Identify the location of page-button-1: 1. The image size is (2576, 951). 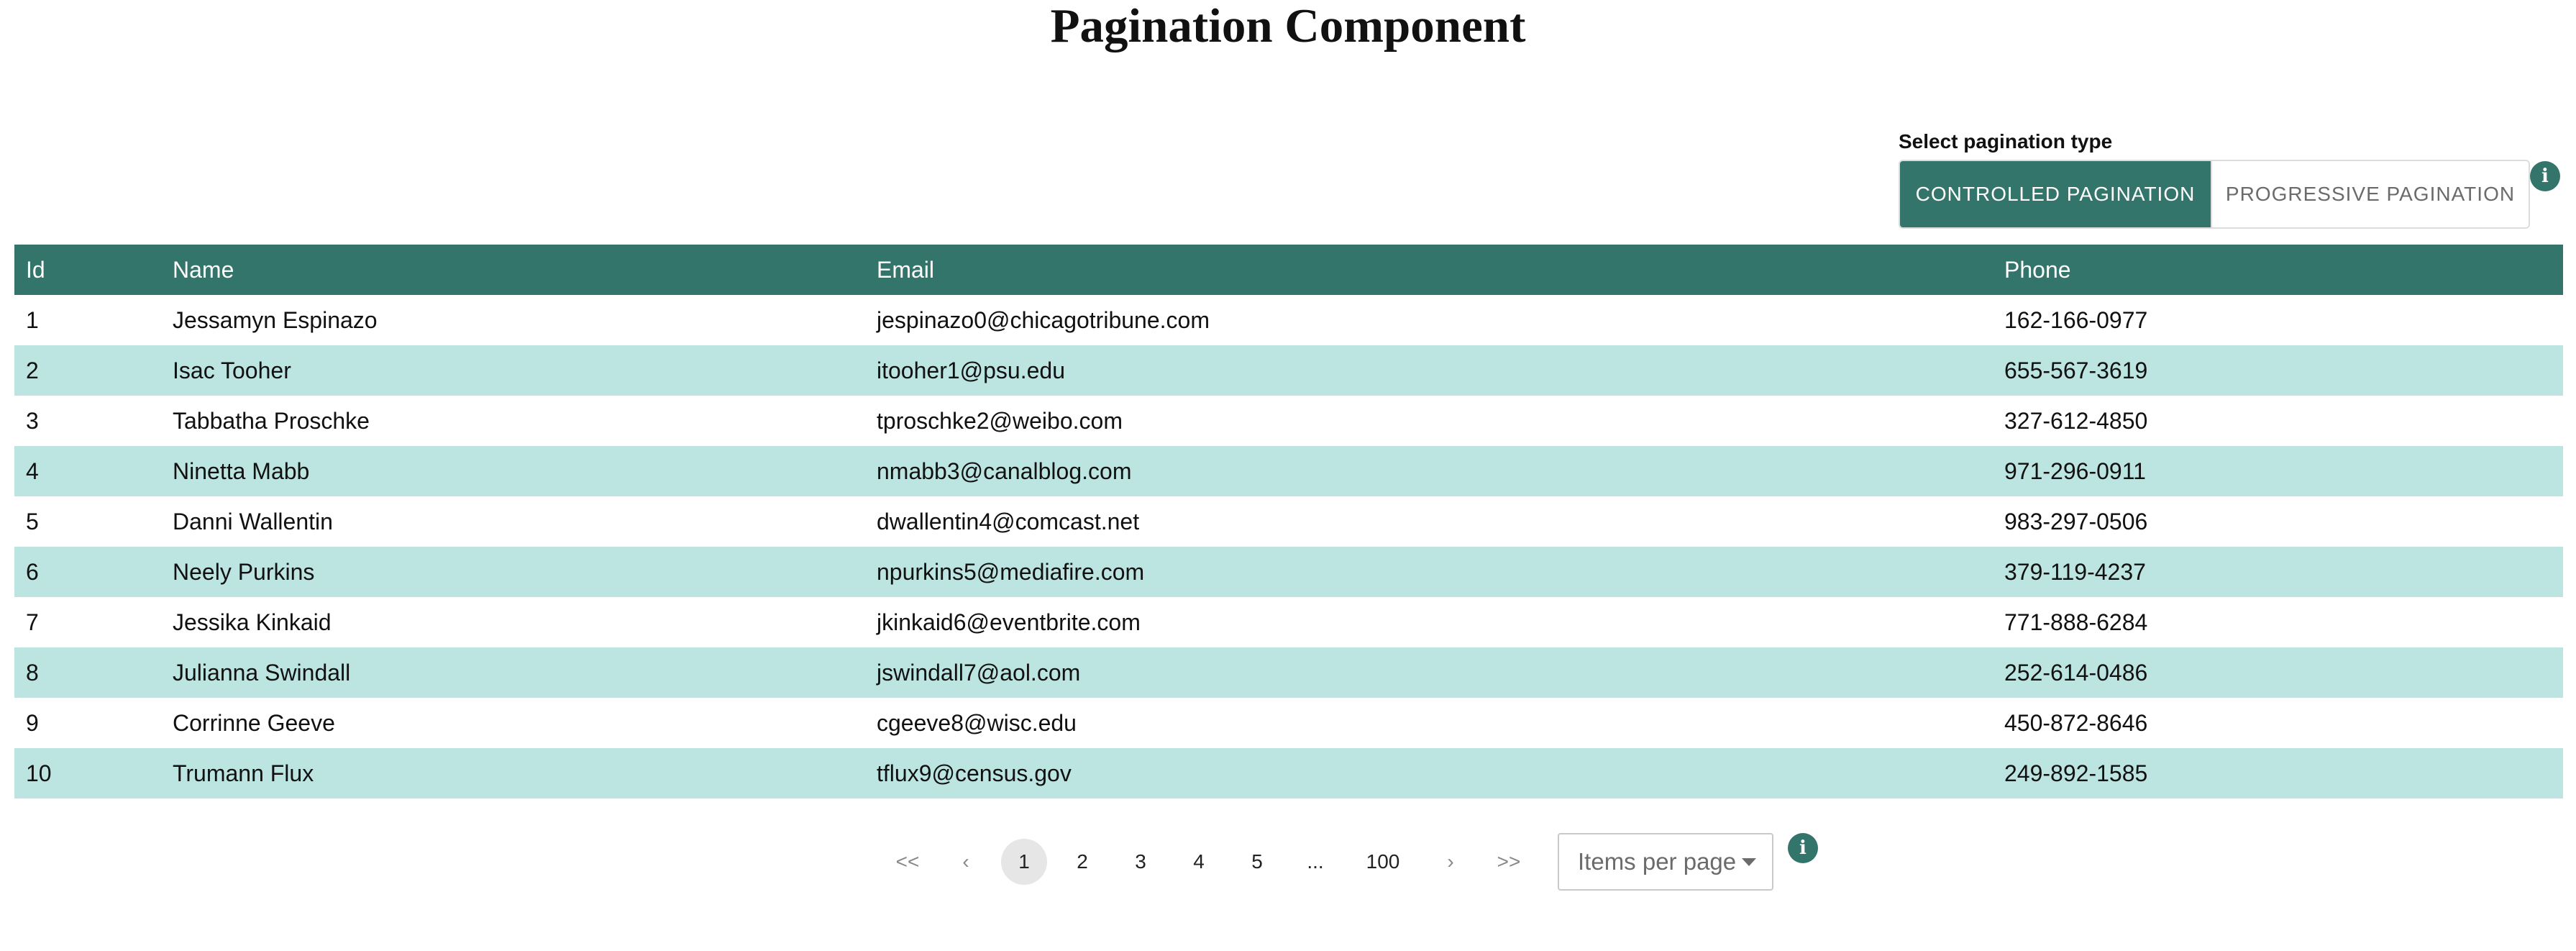
(1024, 862).